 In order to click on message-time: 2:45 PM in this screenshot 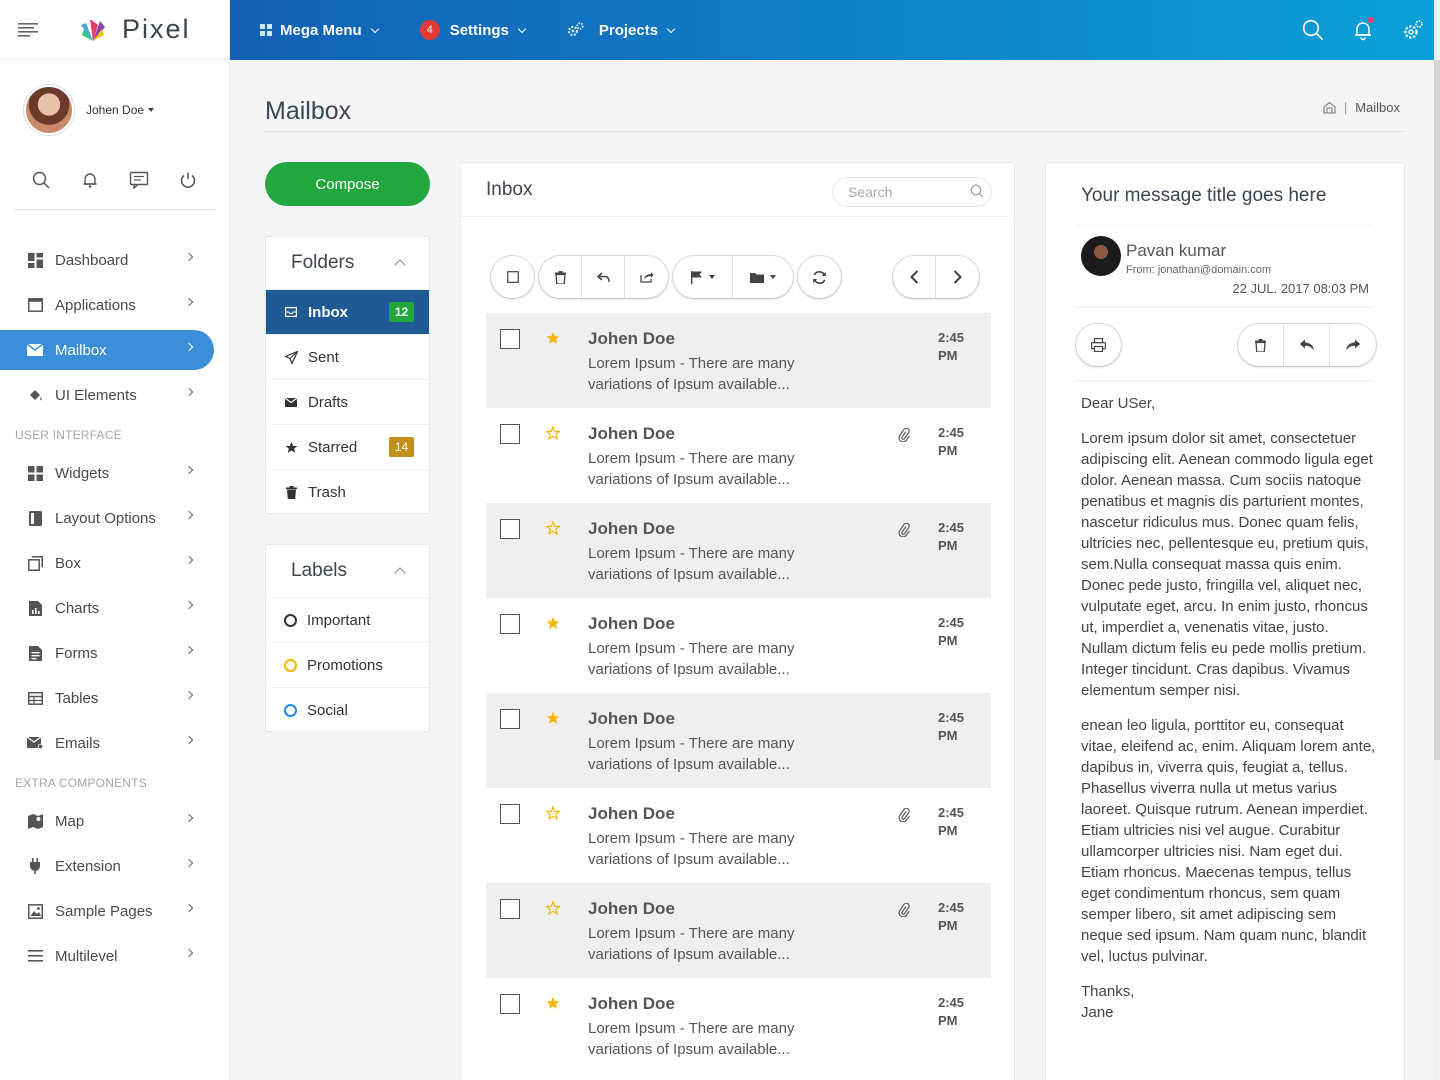, I will do `click(951, 346)`.